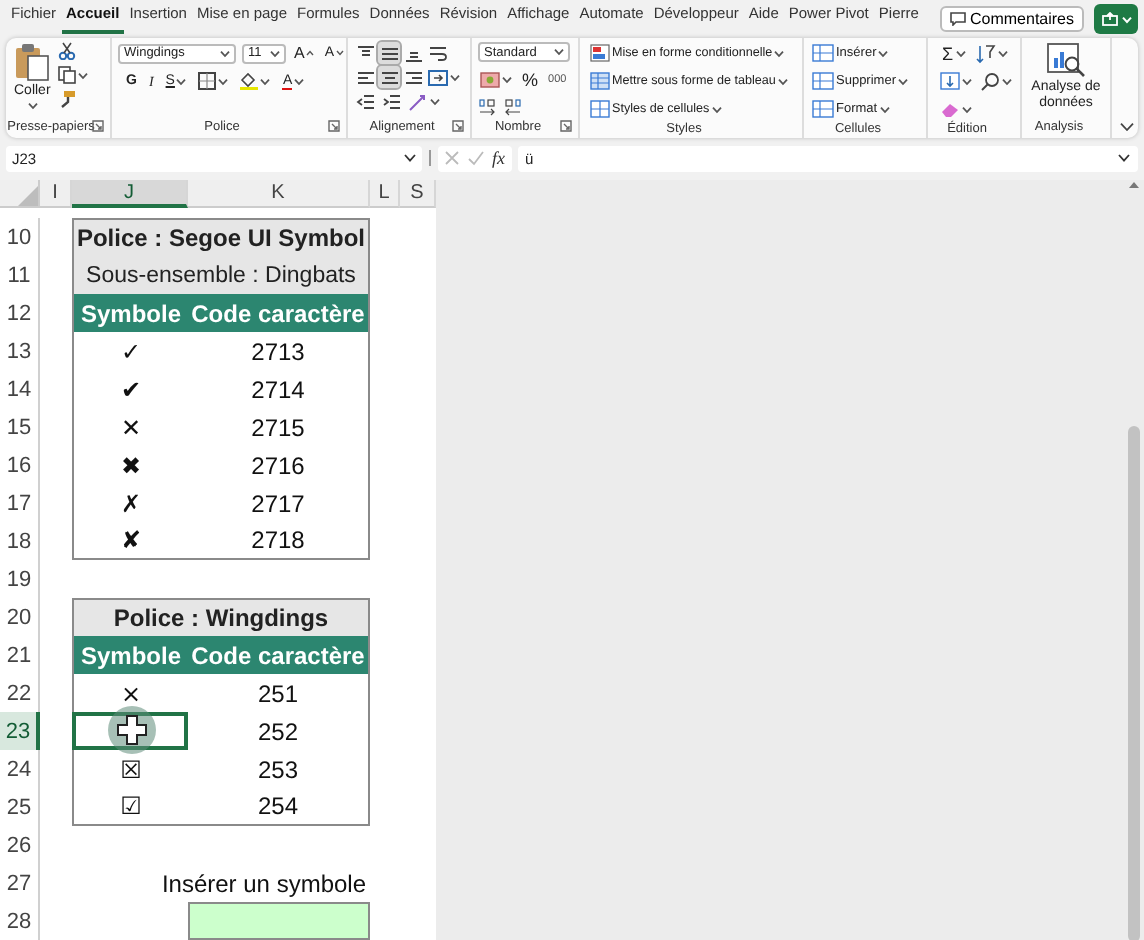  Describe the element at coordinates (213, 81) in the screenshot. I see `borders-button` at that location.